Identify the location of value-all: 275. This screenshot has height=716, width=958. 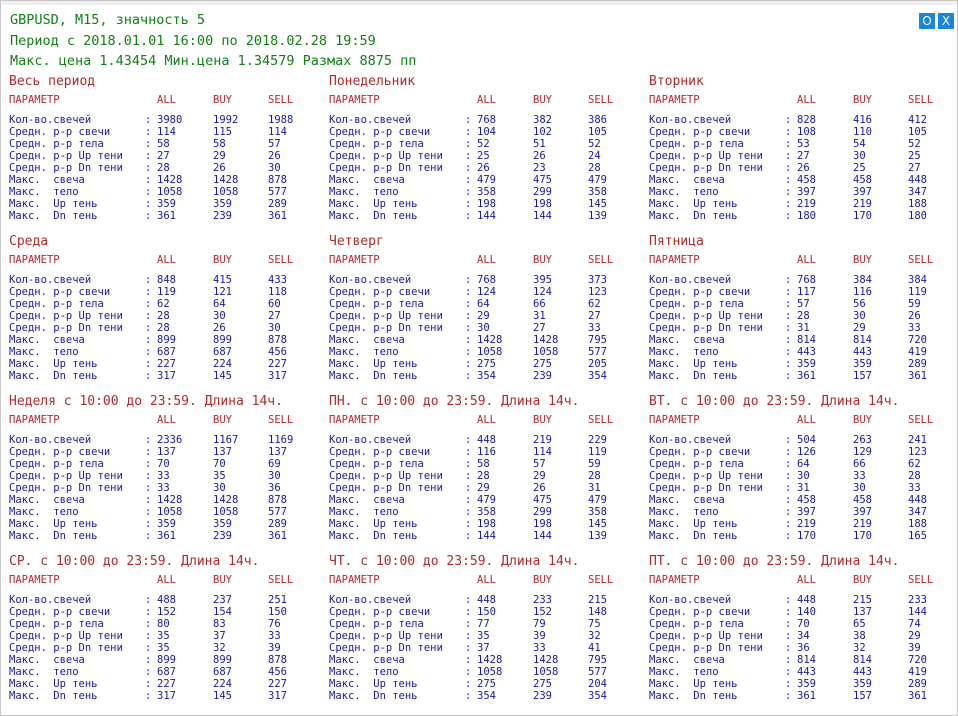
(486, 364).